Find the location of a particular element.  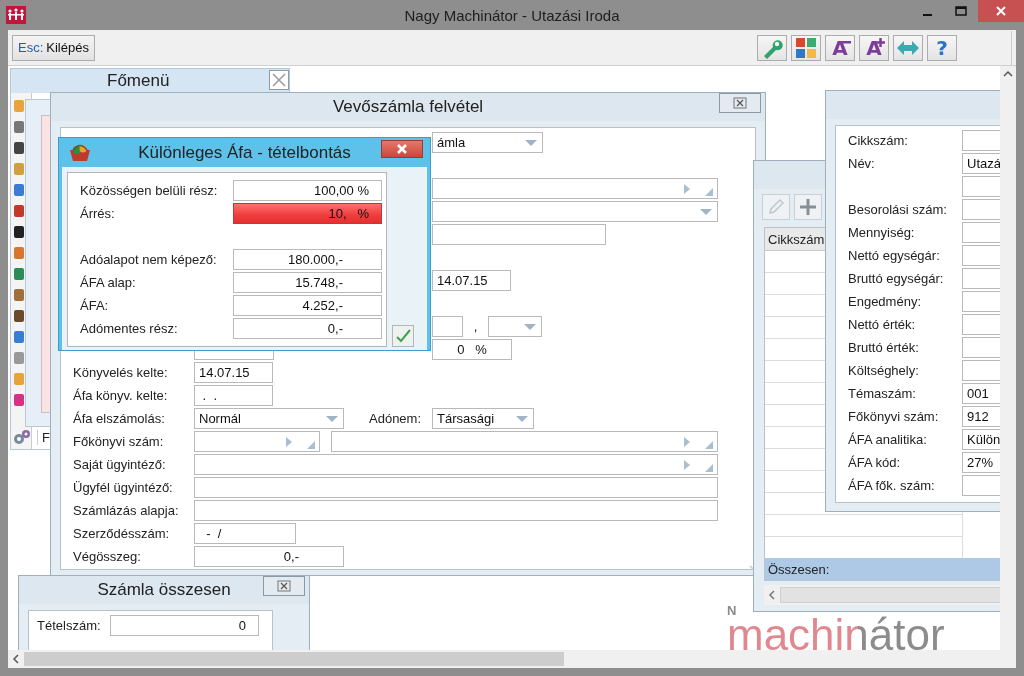

field-label: Bruttó egységár: is located at coordinates (896, 278).